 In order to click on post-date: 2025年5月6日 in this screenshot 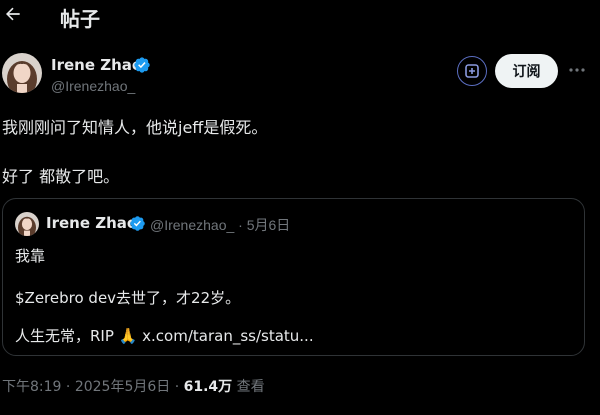, I will do `click(122, 387)`.